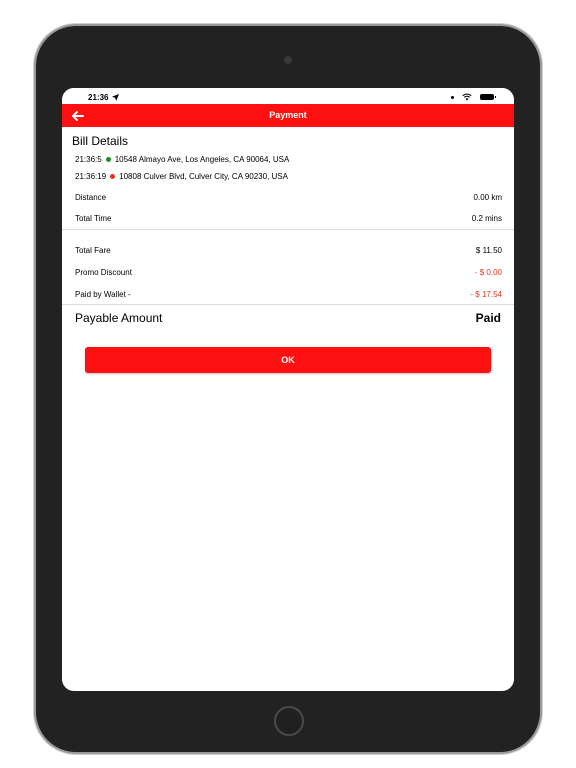 The height and width of the screenshot is (768, 576). I want to click on pickup-dot-icon, so click(108, 159).